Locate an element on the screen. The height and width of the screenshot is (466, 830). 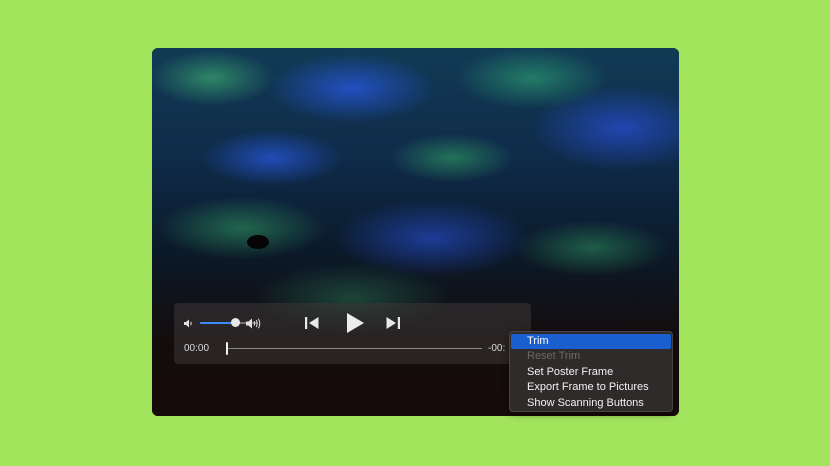
menu-item-export-frame: Export Frame to Pictures is located at coordinates (591, 387).